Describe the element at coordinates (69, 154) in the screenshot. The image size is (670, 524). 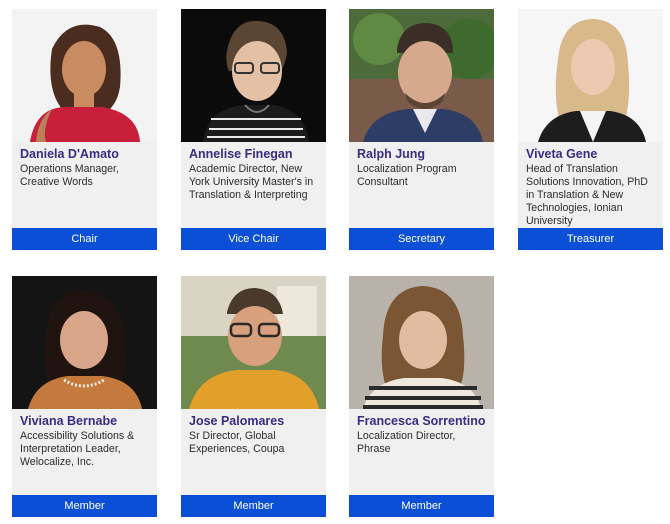
I see `member-name: Daniela D'Amato` at that location.